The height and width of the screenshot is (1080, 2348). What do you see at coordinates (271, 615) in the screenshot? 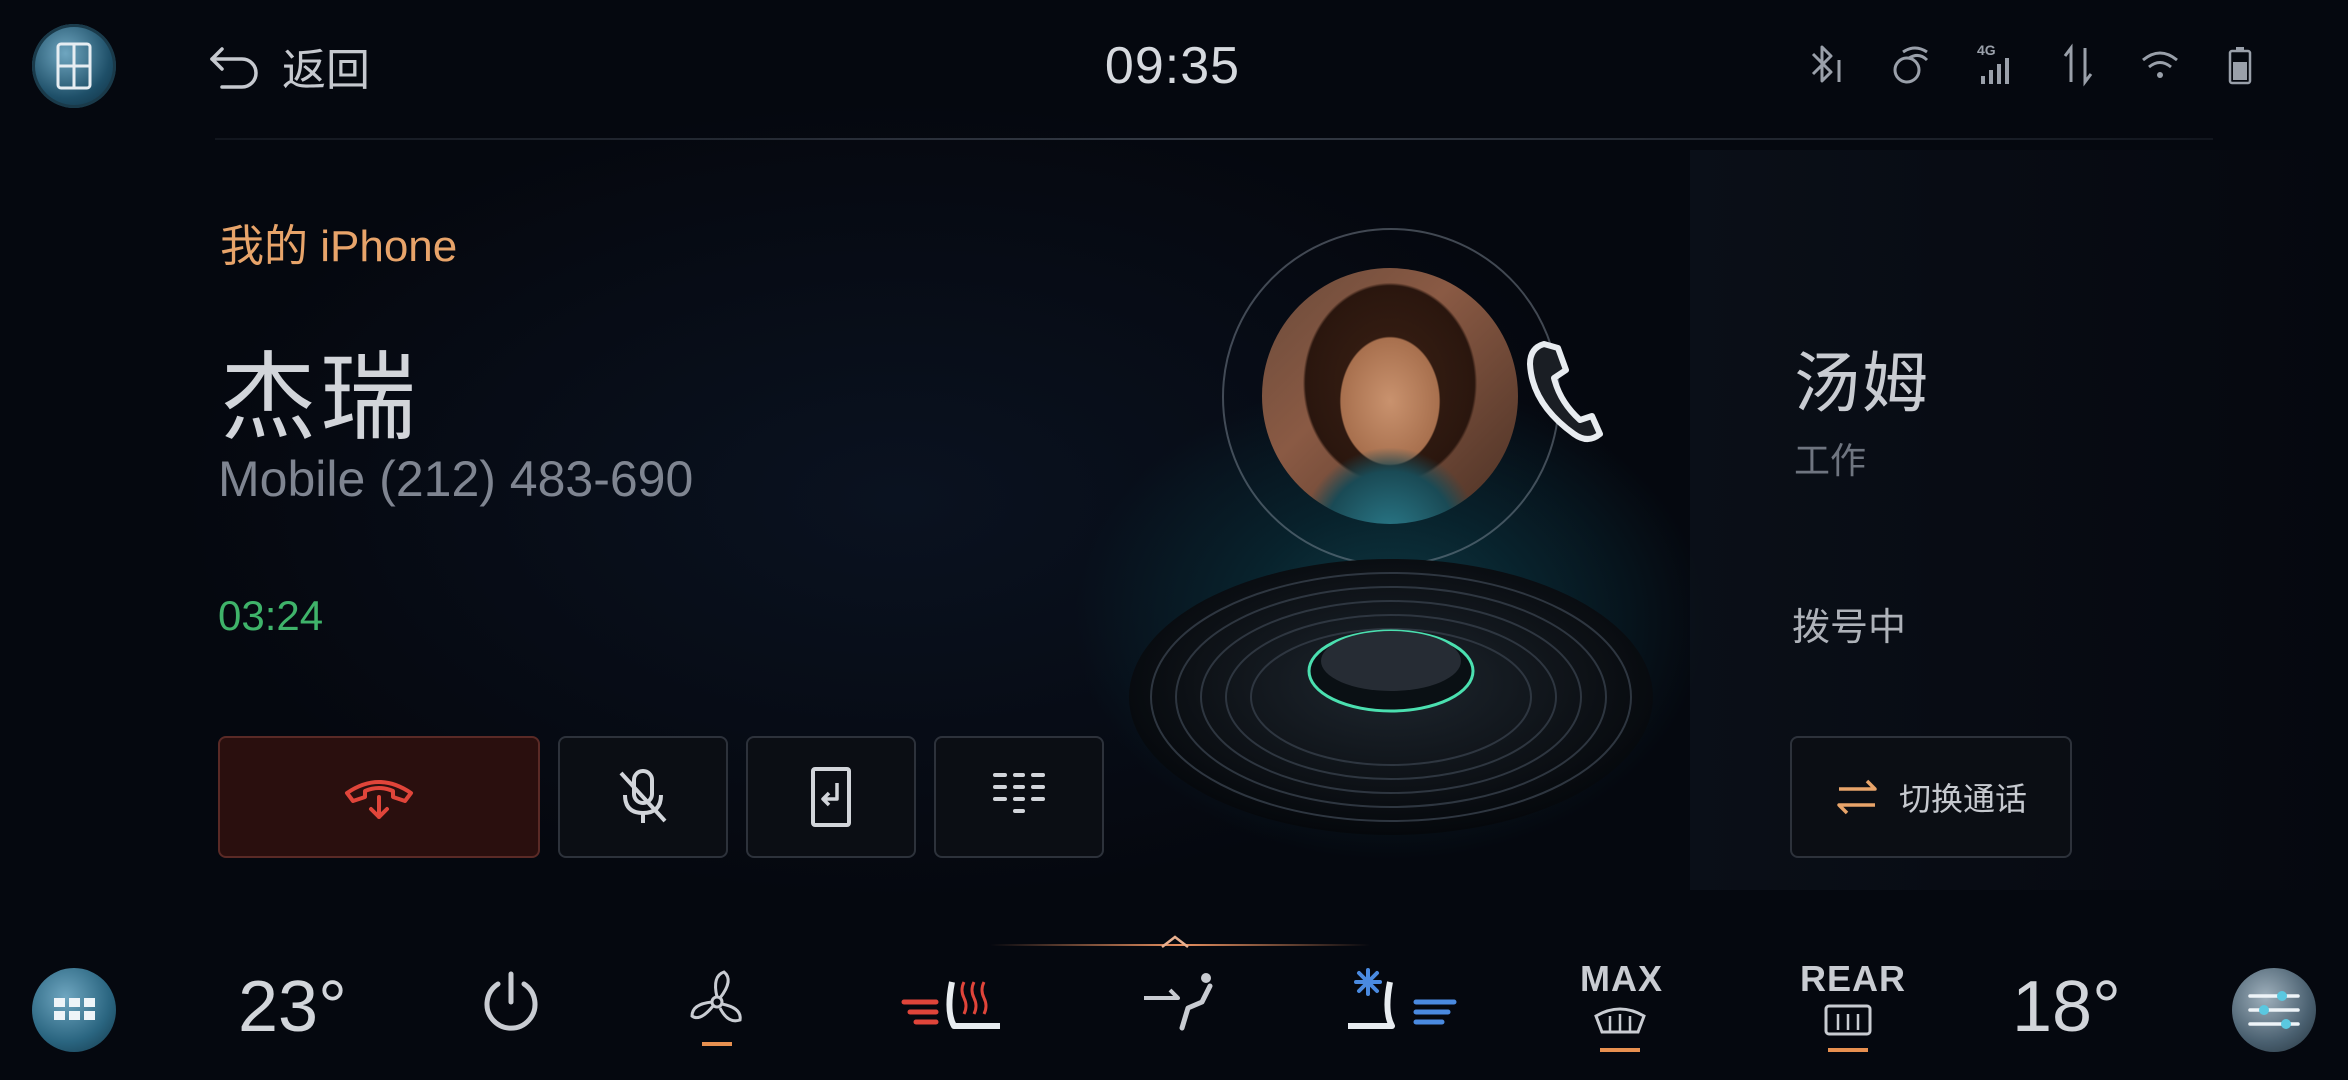
I see `call-duration: 03:24` at bounding box center [271, 615].